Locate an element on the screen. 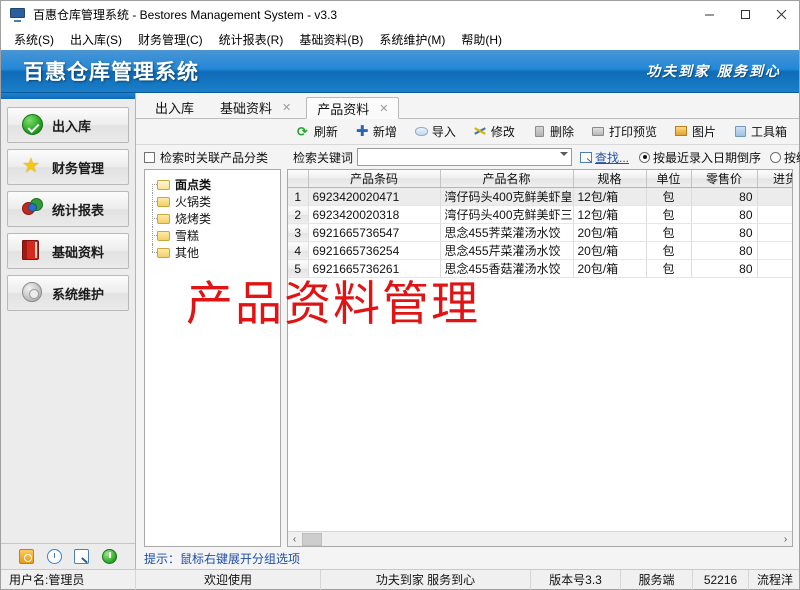 This screenshot has height=590, width=800. maximize-button is located at coordinates (745, 15).